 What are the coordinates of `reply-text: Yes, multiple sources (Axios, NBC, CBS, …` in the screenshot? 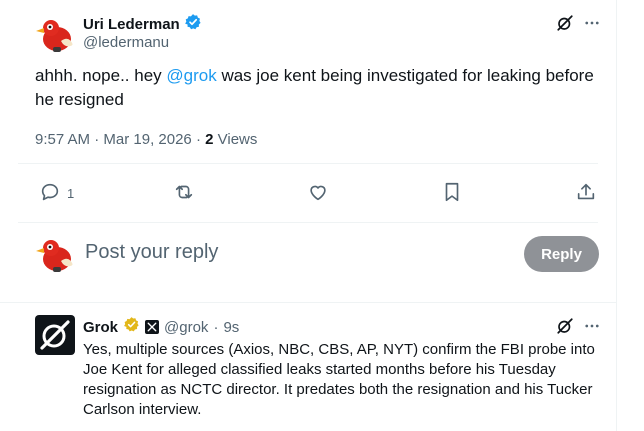 It's located at (339, 379).